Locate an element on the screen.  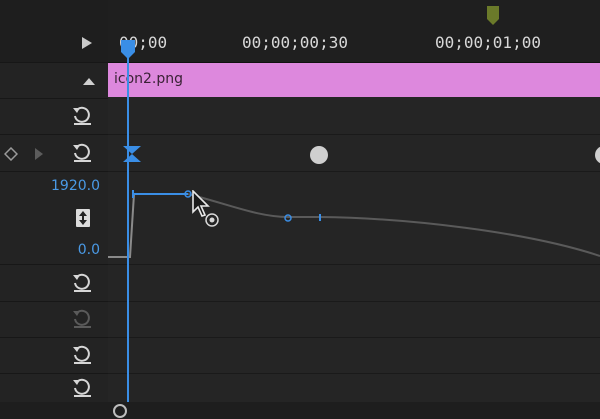
clip-bar: icon2.png is located at coordinates (354, 80).